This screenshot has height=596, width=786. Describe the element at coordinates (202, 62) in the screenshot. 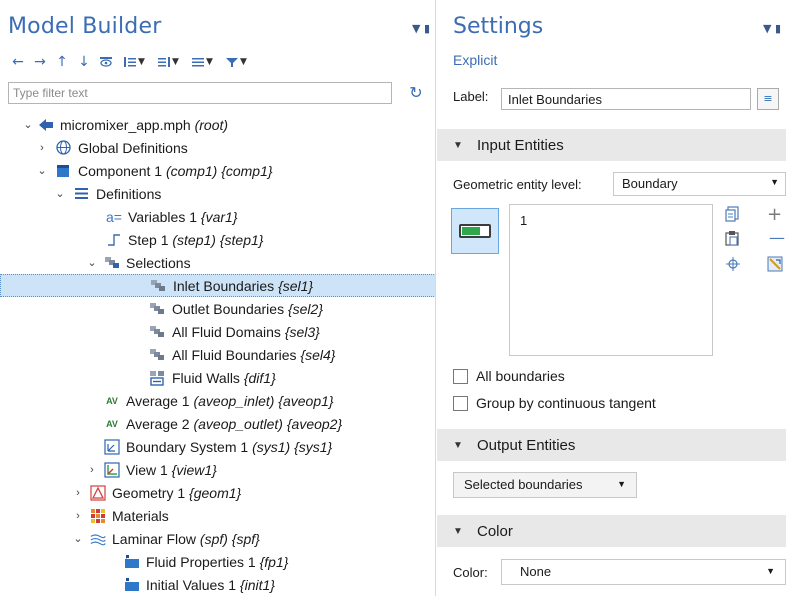

I see `list-options-icon: ▼` at that location.